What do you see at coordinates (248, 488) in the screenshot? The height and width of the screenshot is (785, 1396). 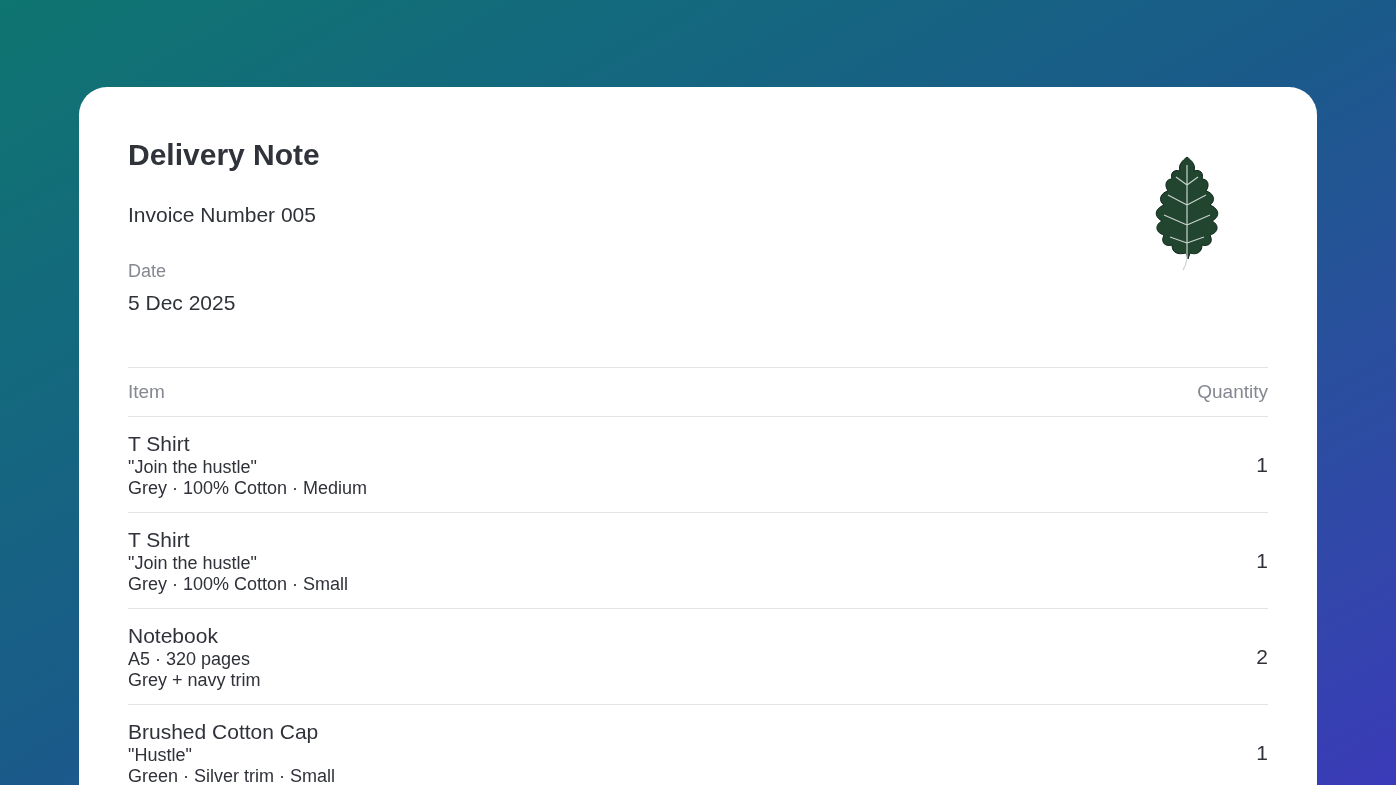 I see `item-detail: Grey · 100% Cotton · Medium` at bounding box center [248, 488].